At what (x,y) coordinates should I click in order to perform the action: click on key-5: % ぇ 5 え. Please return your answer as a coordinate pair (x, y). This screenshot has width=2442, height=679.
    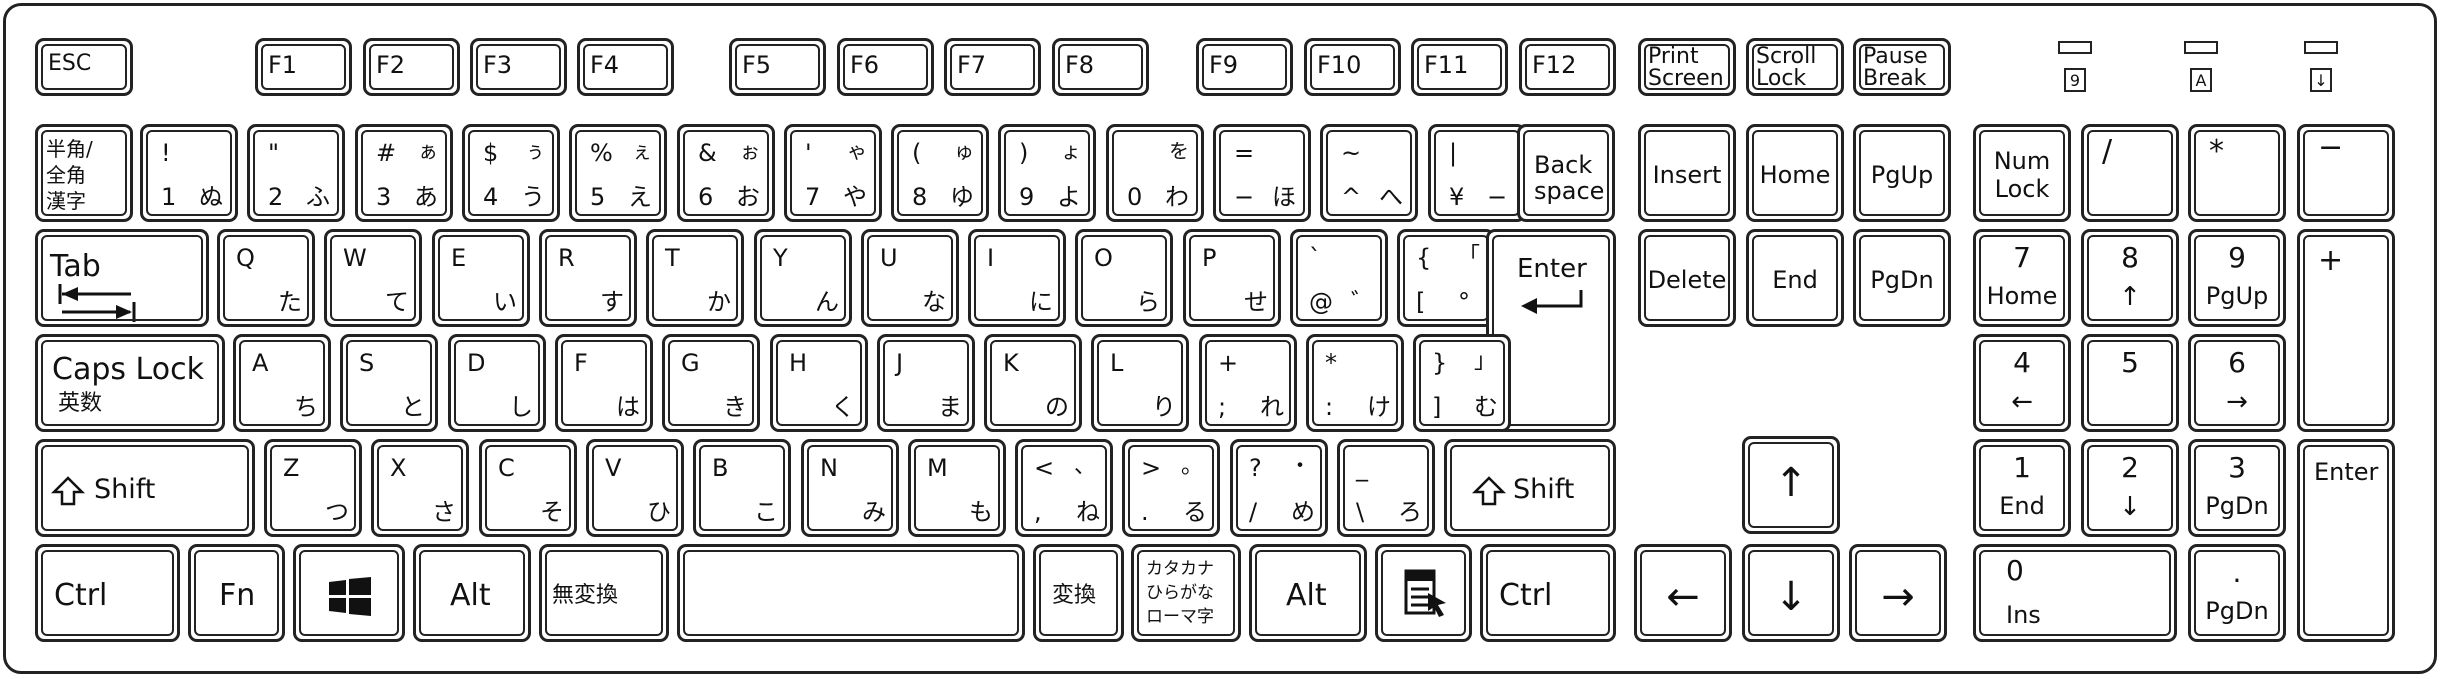
    Looking at the image, I should click on (618, 173).